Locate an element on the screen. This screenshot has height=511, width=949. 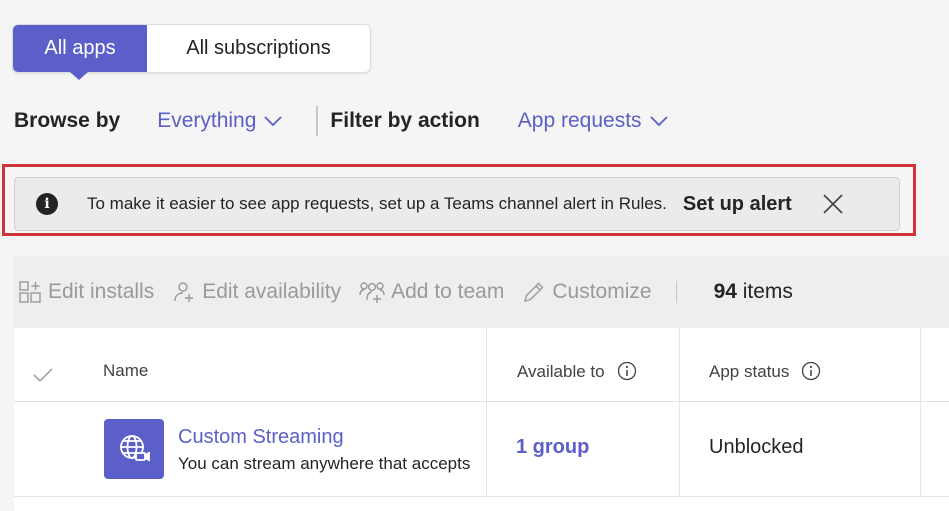
app-tabs: All apps All subscriptions is located at coordinates (191, 52).